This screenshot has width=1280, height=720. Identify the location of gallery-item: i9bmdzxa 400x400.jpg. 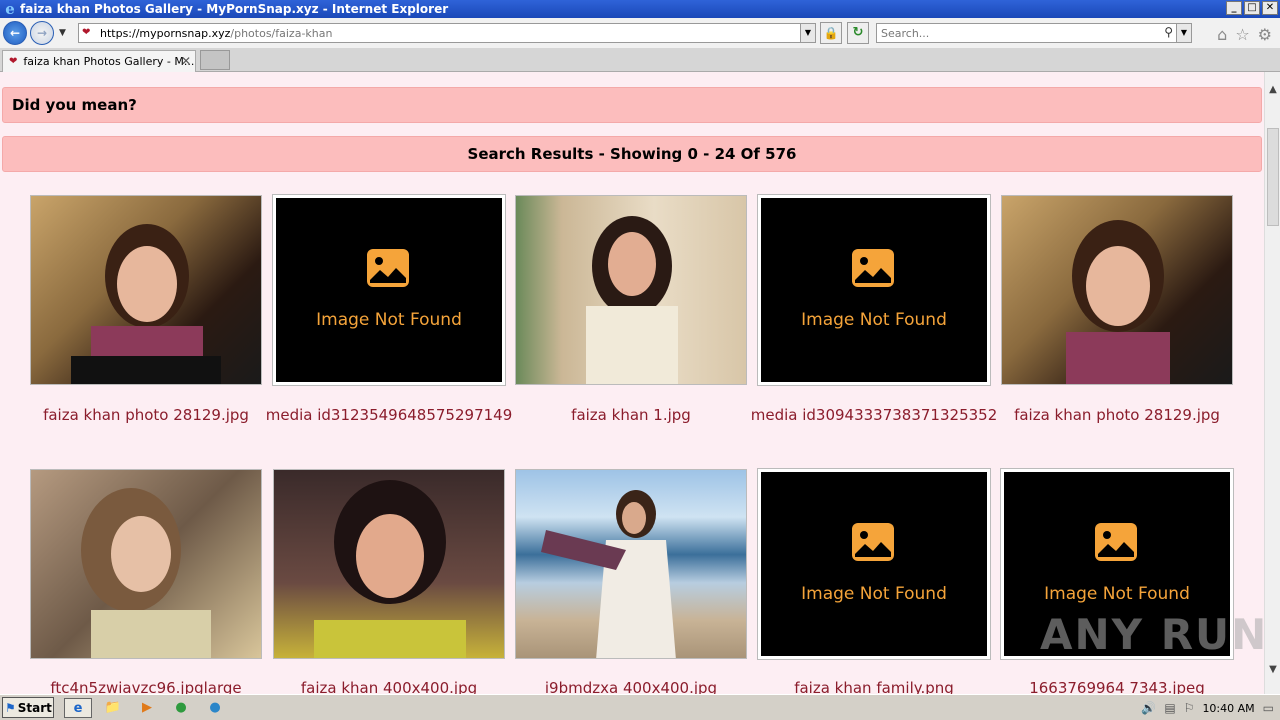
(631, 581).